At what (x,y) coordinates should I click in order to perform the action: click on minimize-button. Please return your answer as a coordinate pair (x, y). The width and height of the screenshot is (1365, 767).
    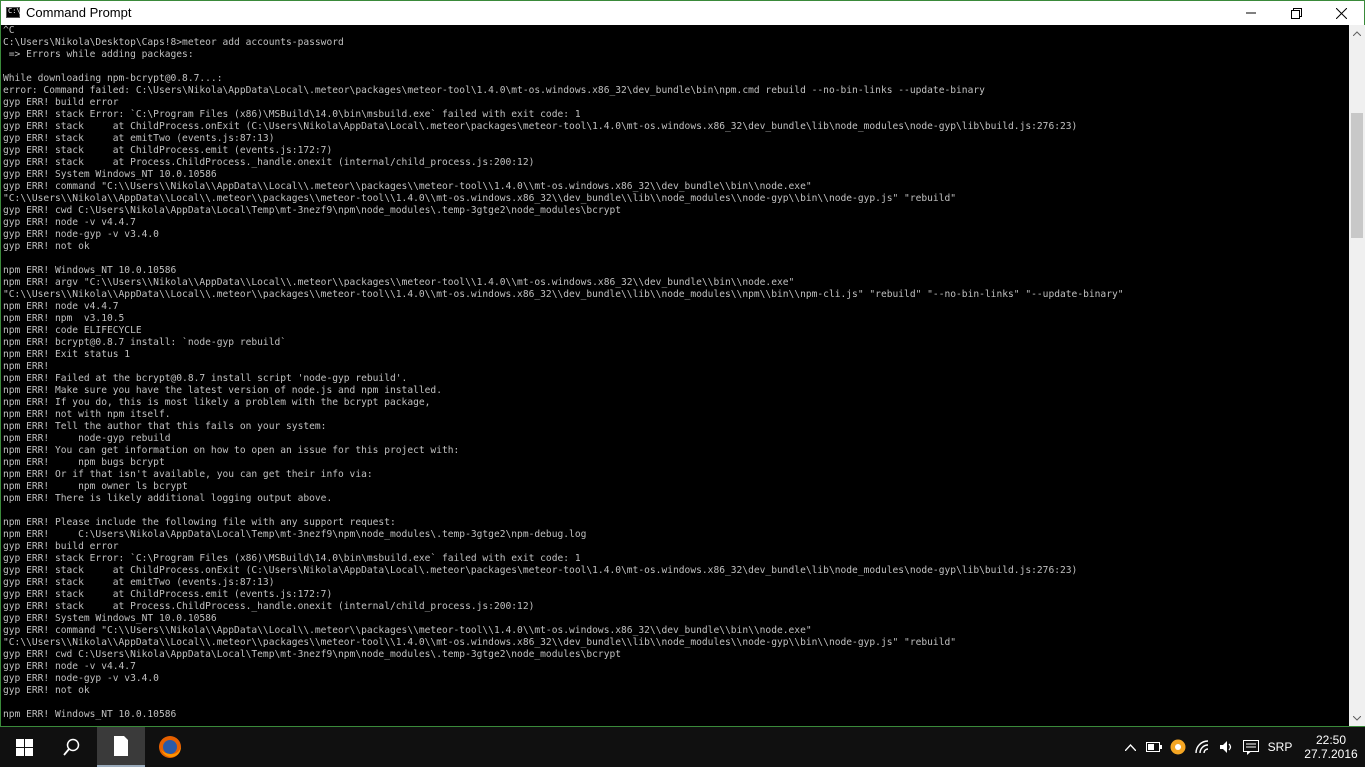
    Looking at the image, I should click on (1251, 13).